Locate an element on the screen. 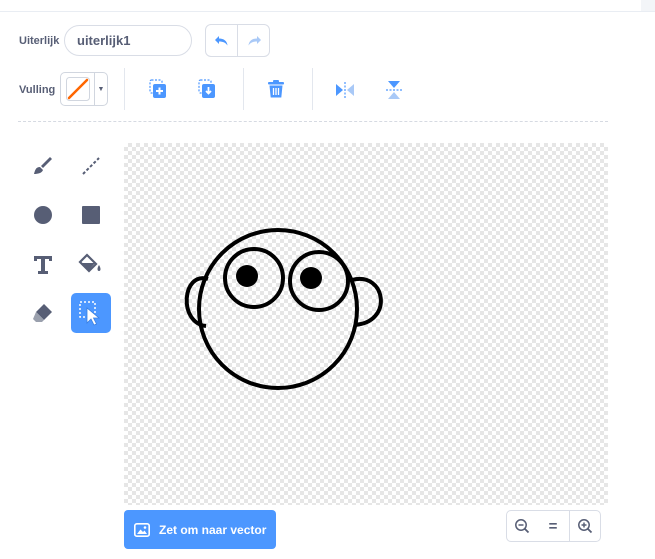 The height and width of the screenshot is (559, 655). undo-button is located at coordinates (222, 40).